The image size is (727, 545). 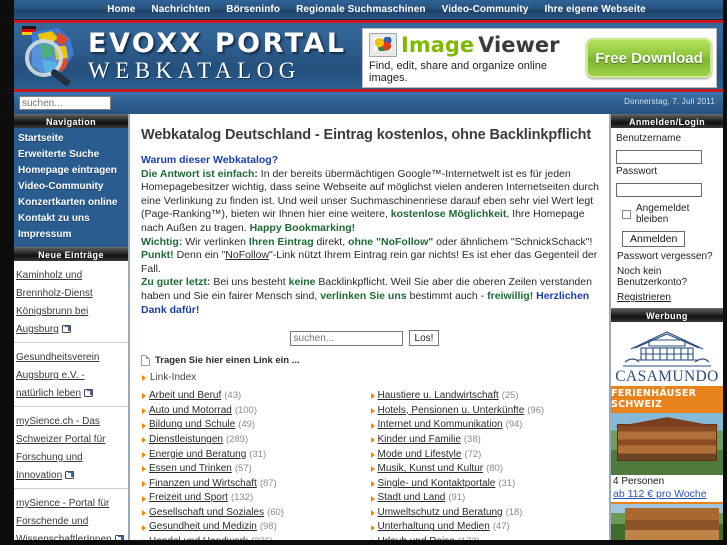 I want to click on list-item: Energie und Beratung (31), so click(x=256, y=455).